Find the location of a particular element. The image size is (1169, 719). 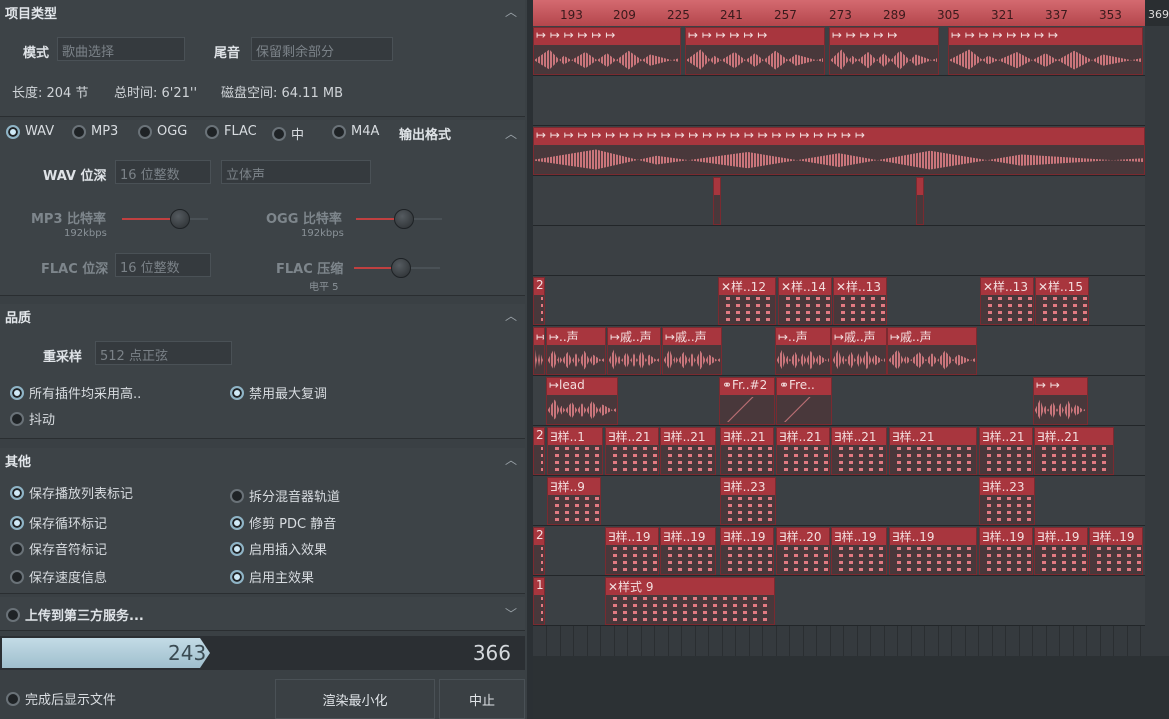

pattern-clip: ✕样..14 is located at coordinates (805, 301).